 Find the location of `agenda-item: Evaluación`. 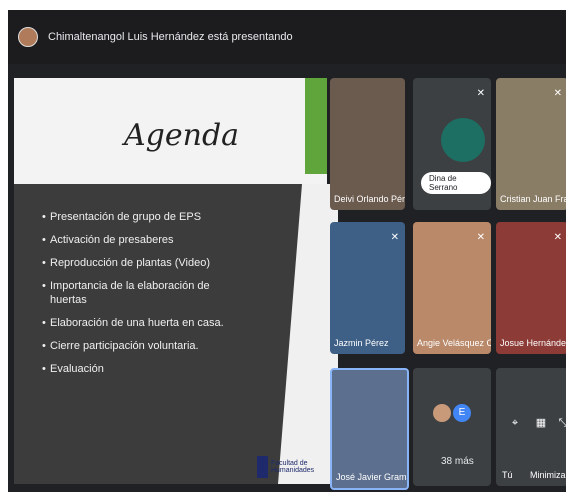

agenda-item: Evaluación is located at coordinates (142, 369).